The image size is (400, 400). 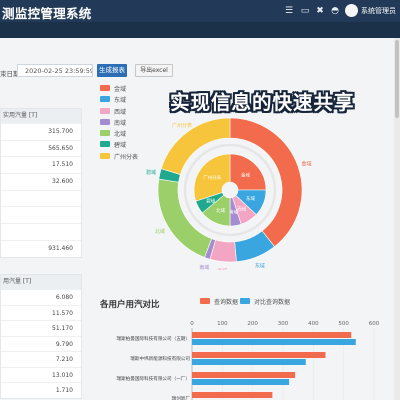 What do you see at coordinates (222, 324) in the screenshot?
I see `x-tick-label: 100` at bounding box center [222, 324].